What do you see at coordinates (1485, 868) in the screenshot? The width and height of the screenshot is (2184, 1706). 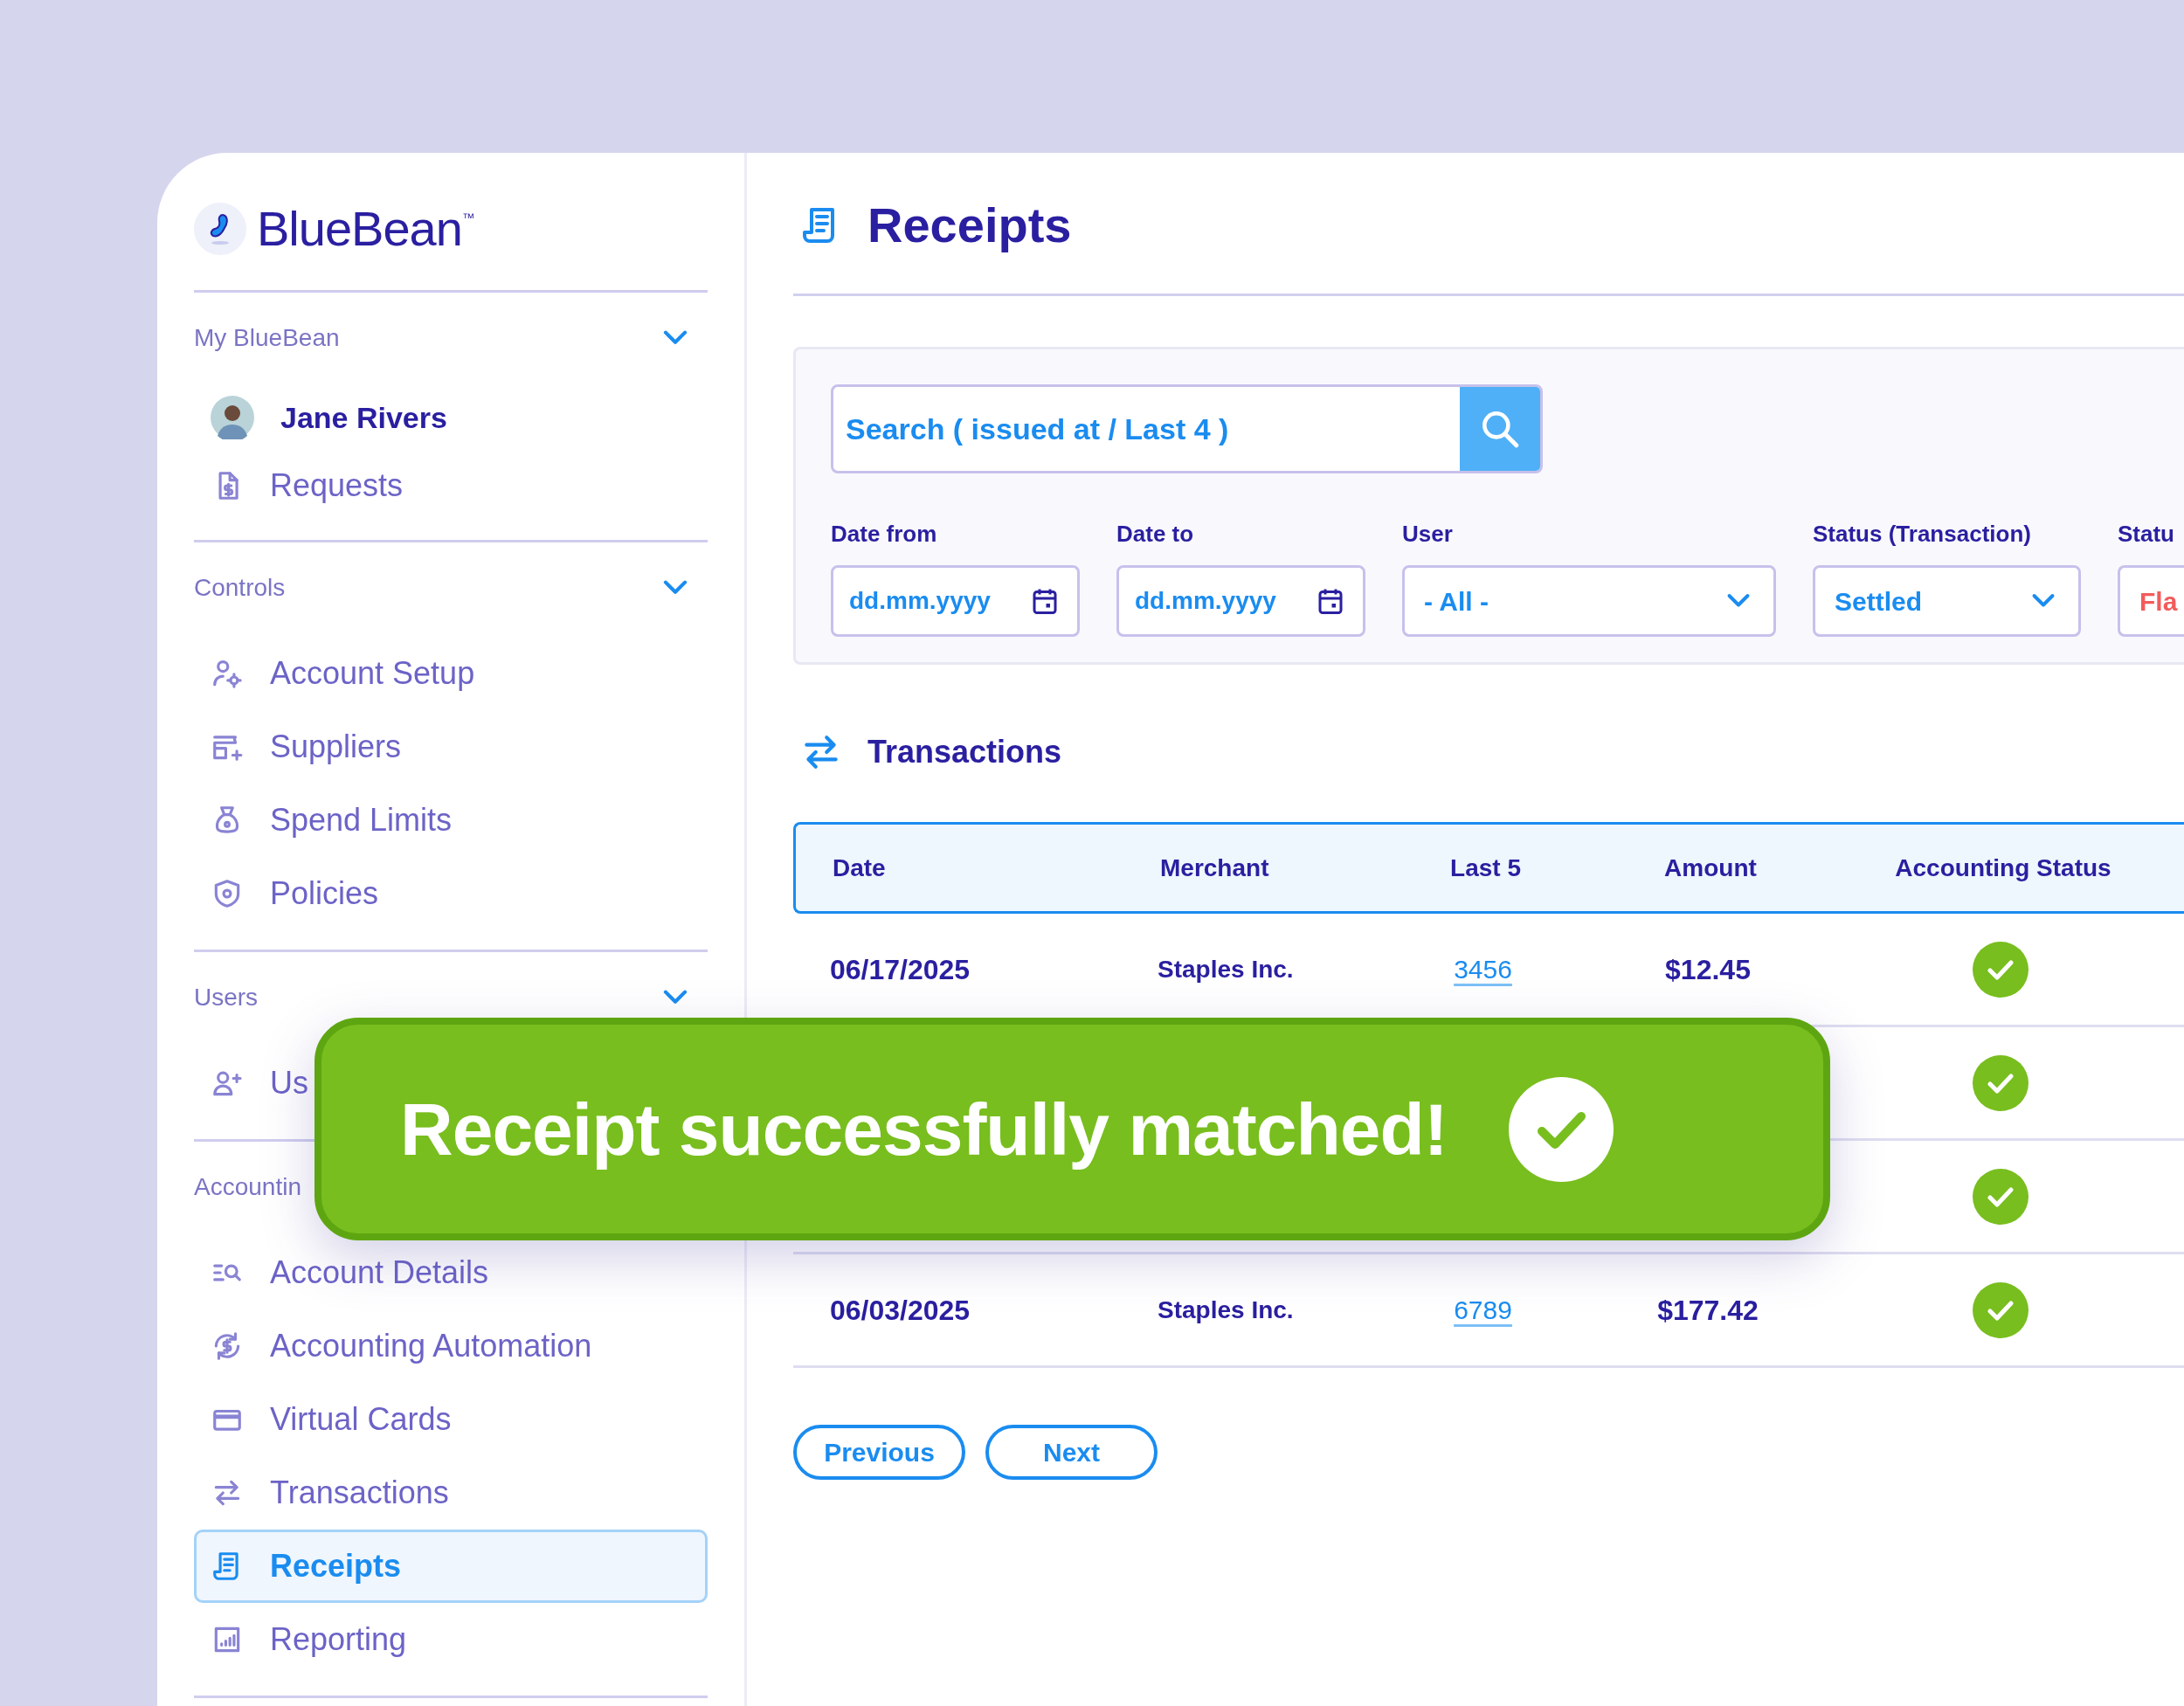 I see `column-header: Last 5` at bounding box center [1485, 868].